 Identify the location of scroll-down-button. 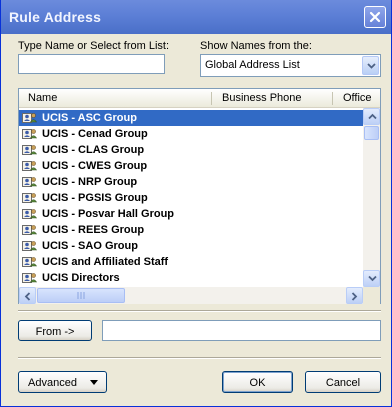
(371, 278).